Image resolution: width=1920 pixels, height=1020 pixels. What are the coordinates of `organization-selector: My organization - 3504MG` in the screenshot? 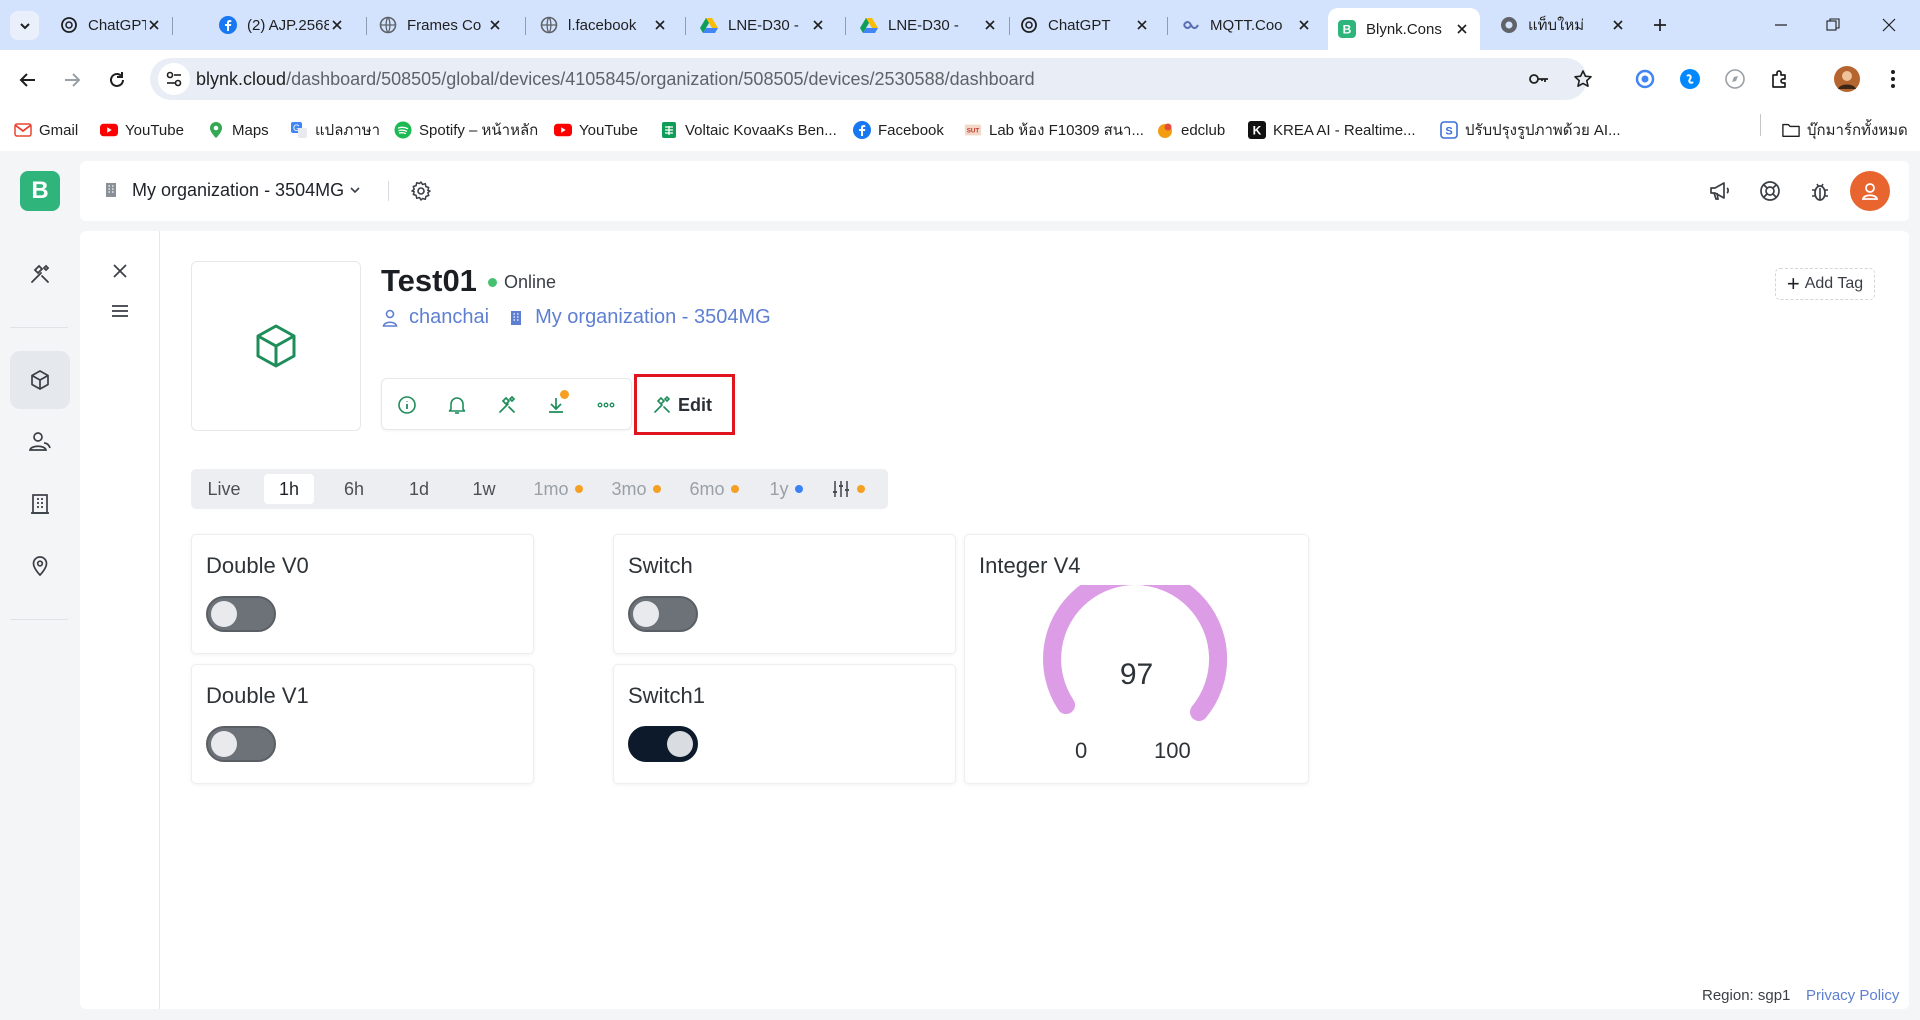 It's located at (233, 190).